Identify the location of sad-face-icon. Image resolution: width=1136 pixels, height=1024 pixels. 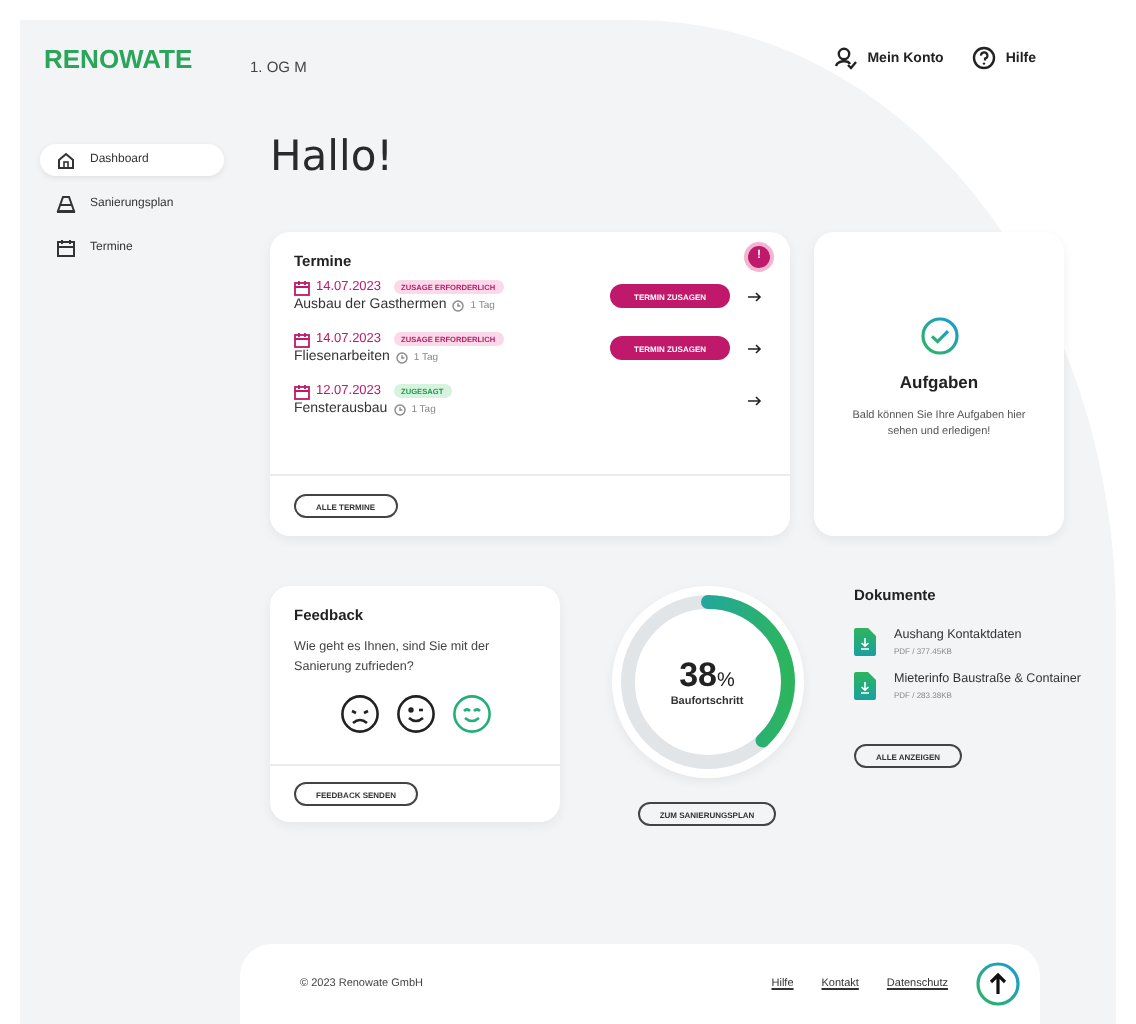
(359, 714).